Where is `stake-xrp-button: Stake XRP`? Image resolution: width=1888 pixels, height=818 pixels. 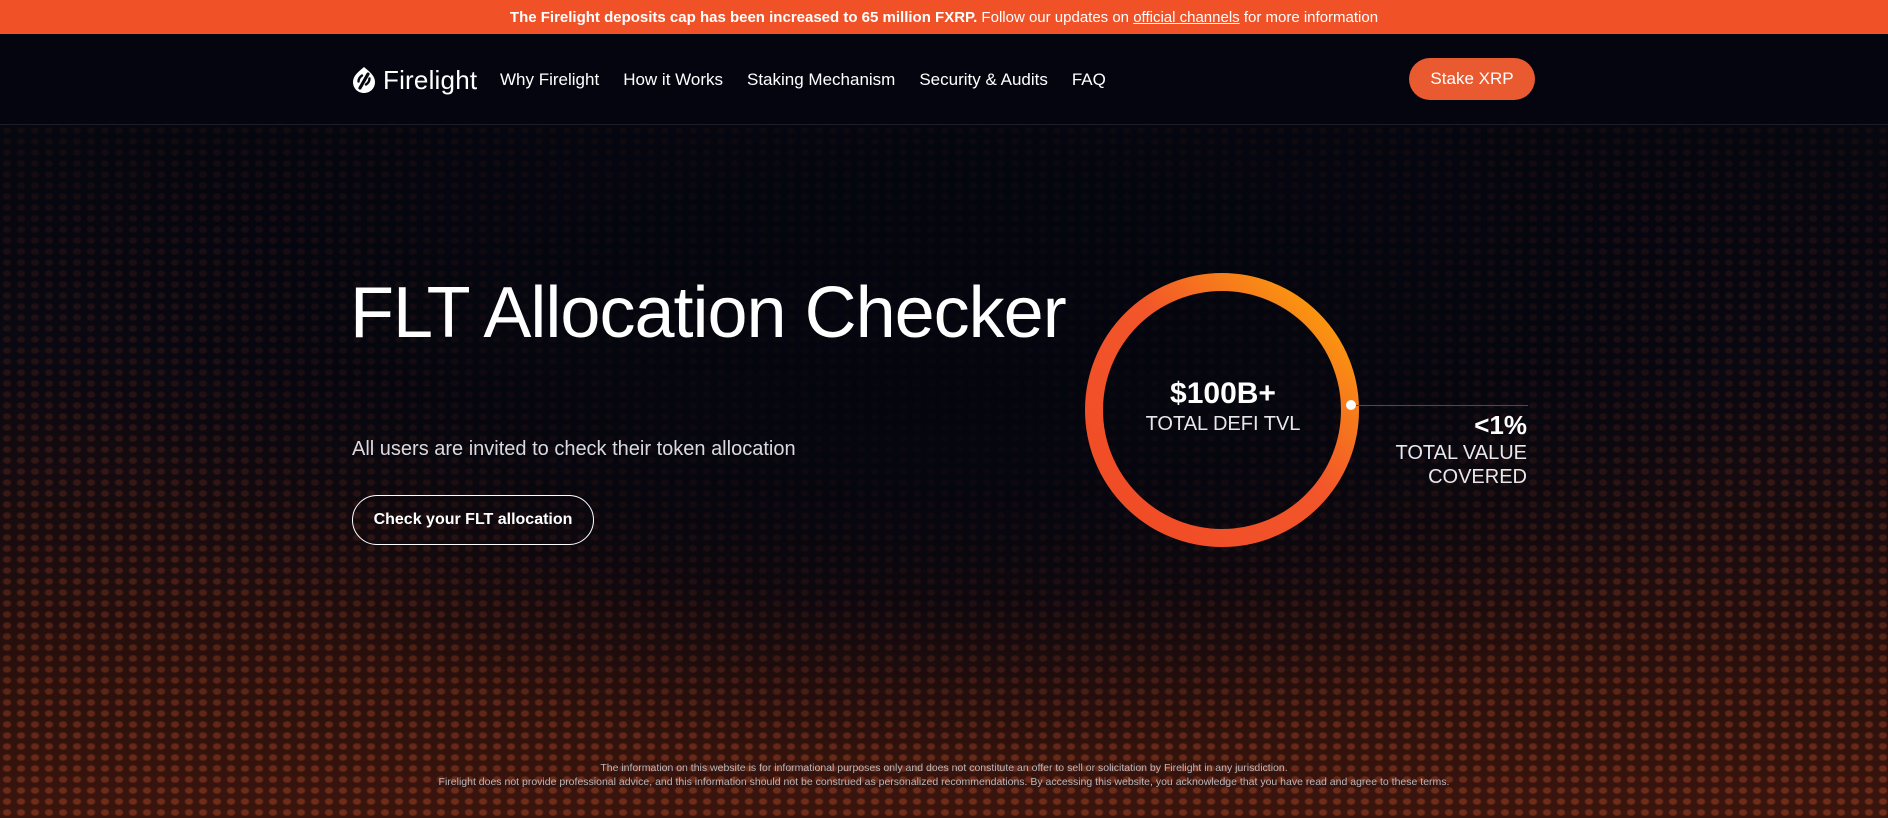
stake-xrp-button: Stake XRP is located at coordinates (1472, 79).